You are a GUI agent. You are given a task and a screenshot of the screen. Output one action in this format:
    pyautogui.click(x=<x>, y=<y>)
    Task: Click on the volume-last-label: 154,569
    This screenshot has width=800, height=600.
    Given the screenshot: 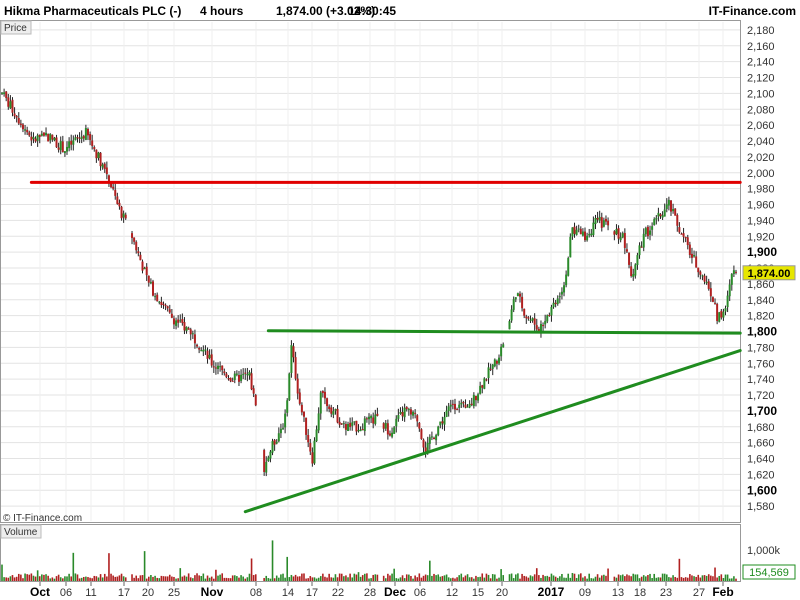 What is the action you would take?
    pyautogui.click(x=769, y=573)
    